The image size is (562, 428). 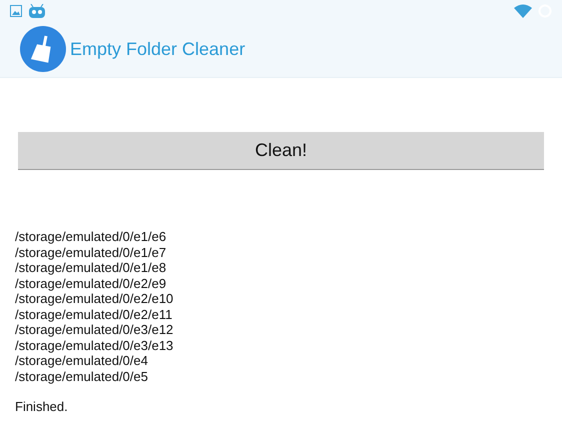 What do you see at coordinates (94, 330) in the screenshot?
I see `folder-path: /storage/emulated/0/e3/e12` at bounding box center [94, 330].